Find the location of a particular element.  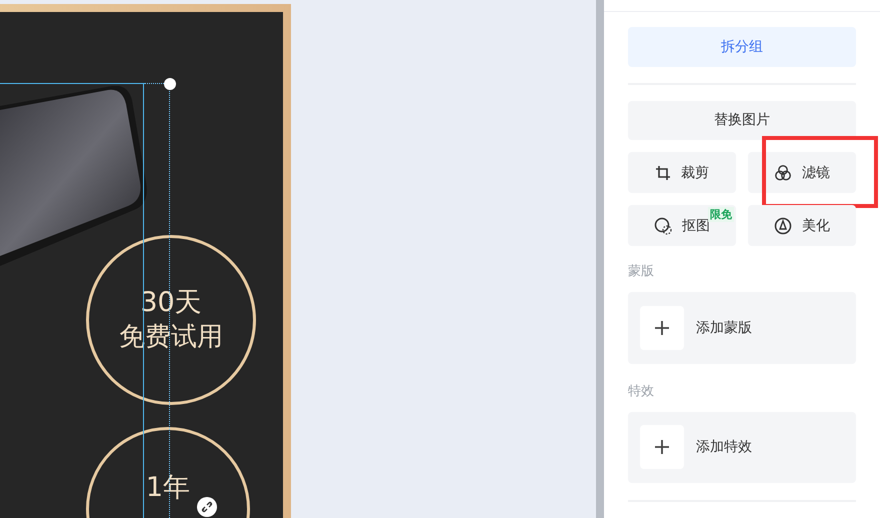

add-card: 添加蒙版 is located at coordinates (742, 328).